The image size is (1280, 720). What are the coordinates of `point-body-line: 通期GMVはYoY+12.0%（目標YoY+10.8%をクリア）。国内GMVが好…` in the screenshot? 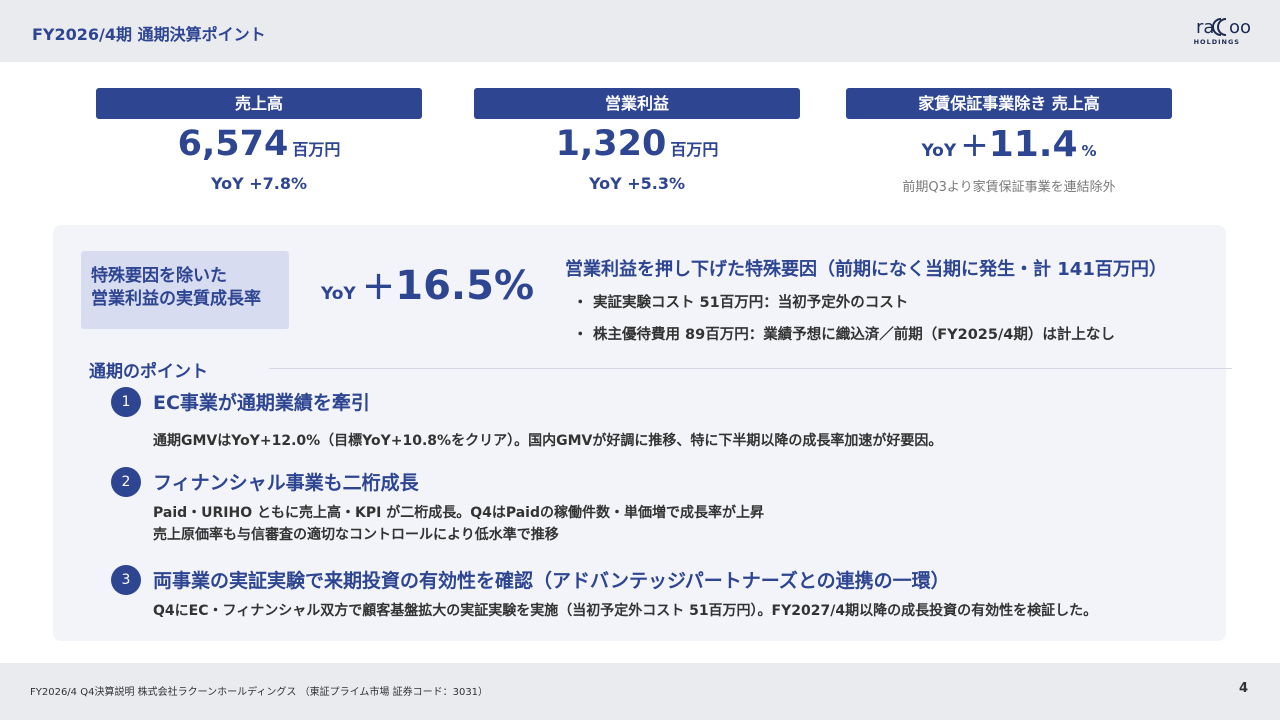 It's located at (548, 441).